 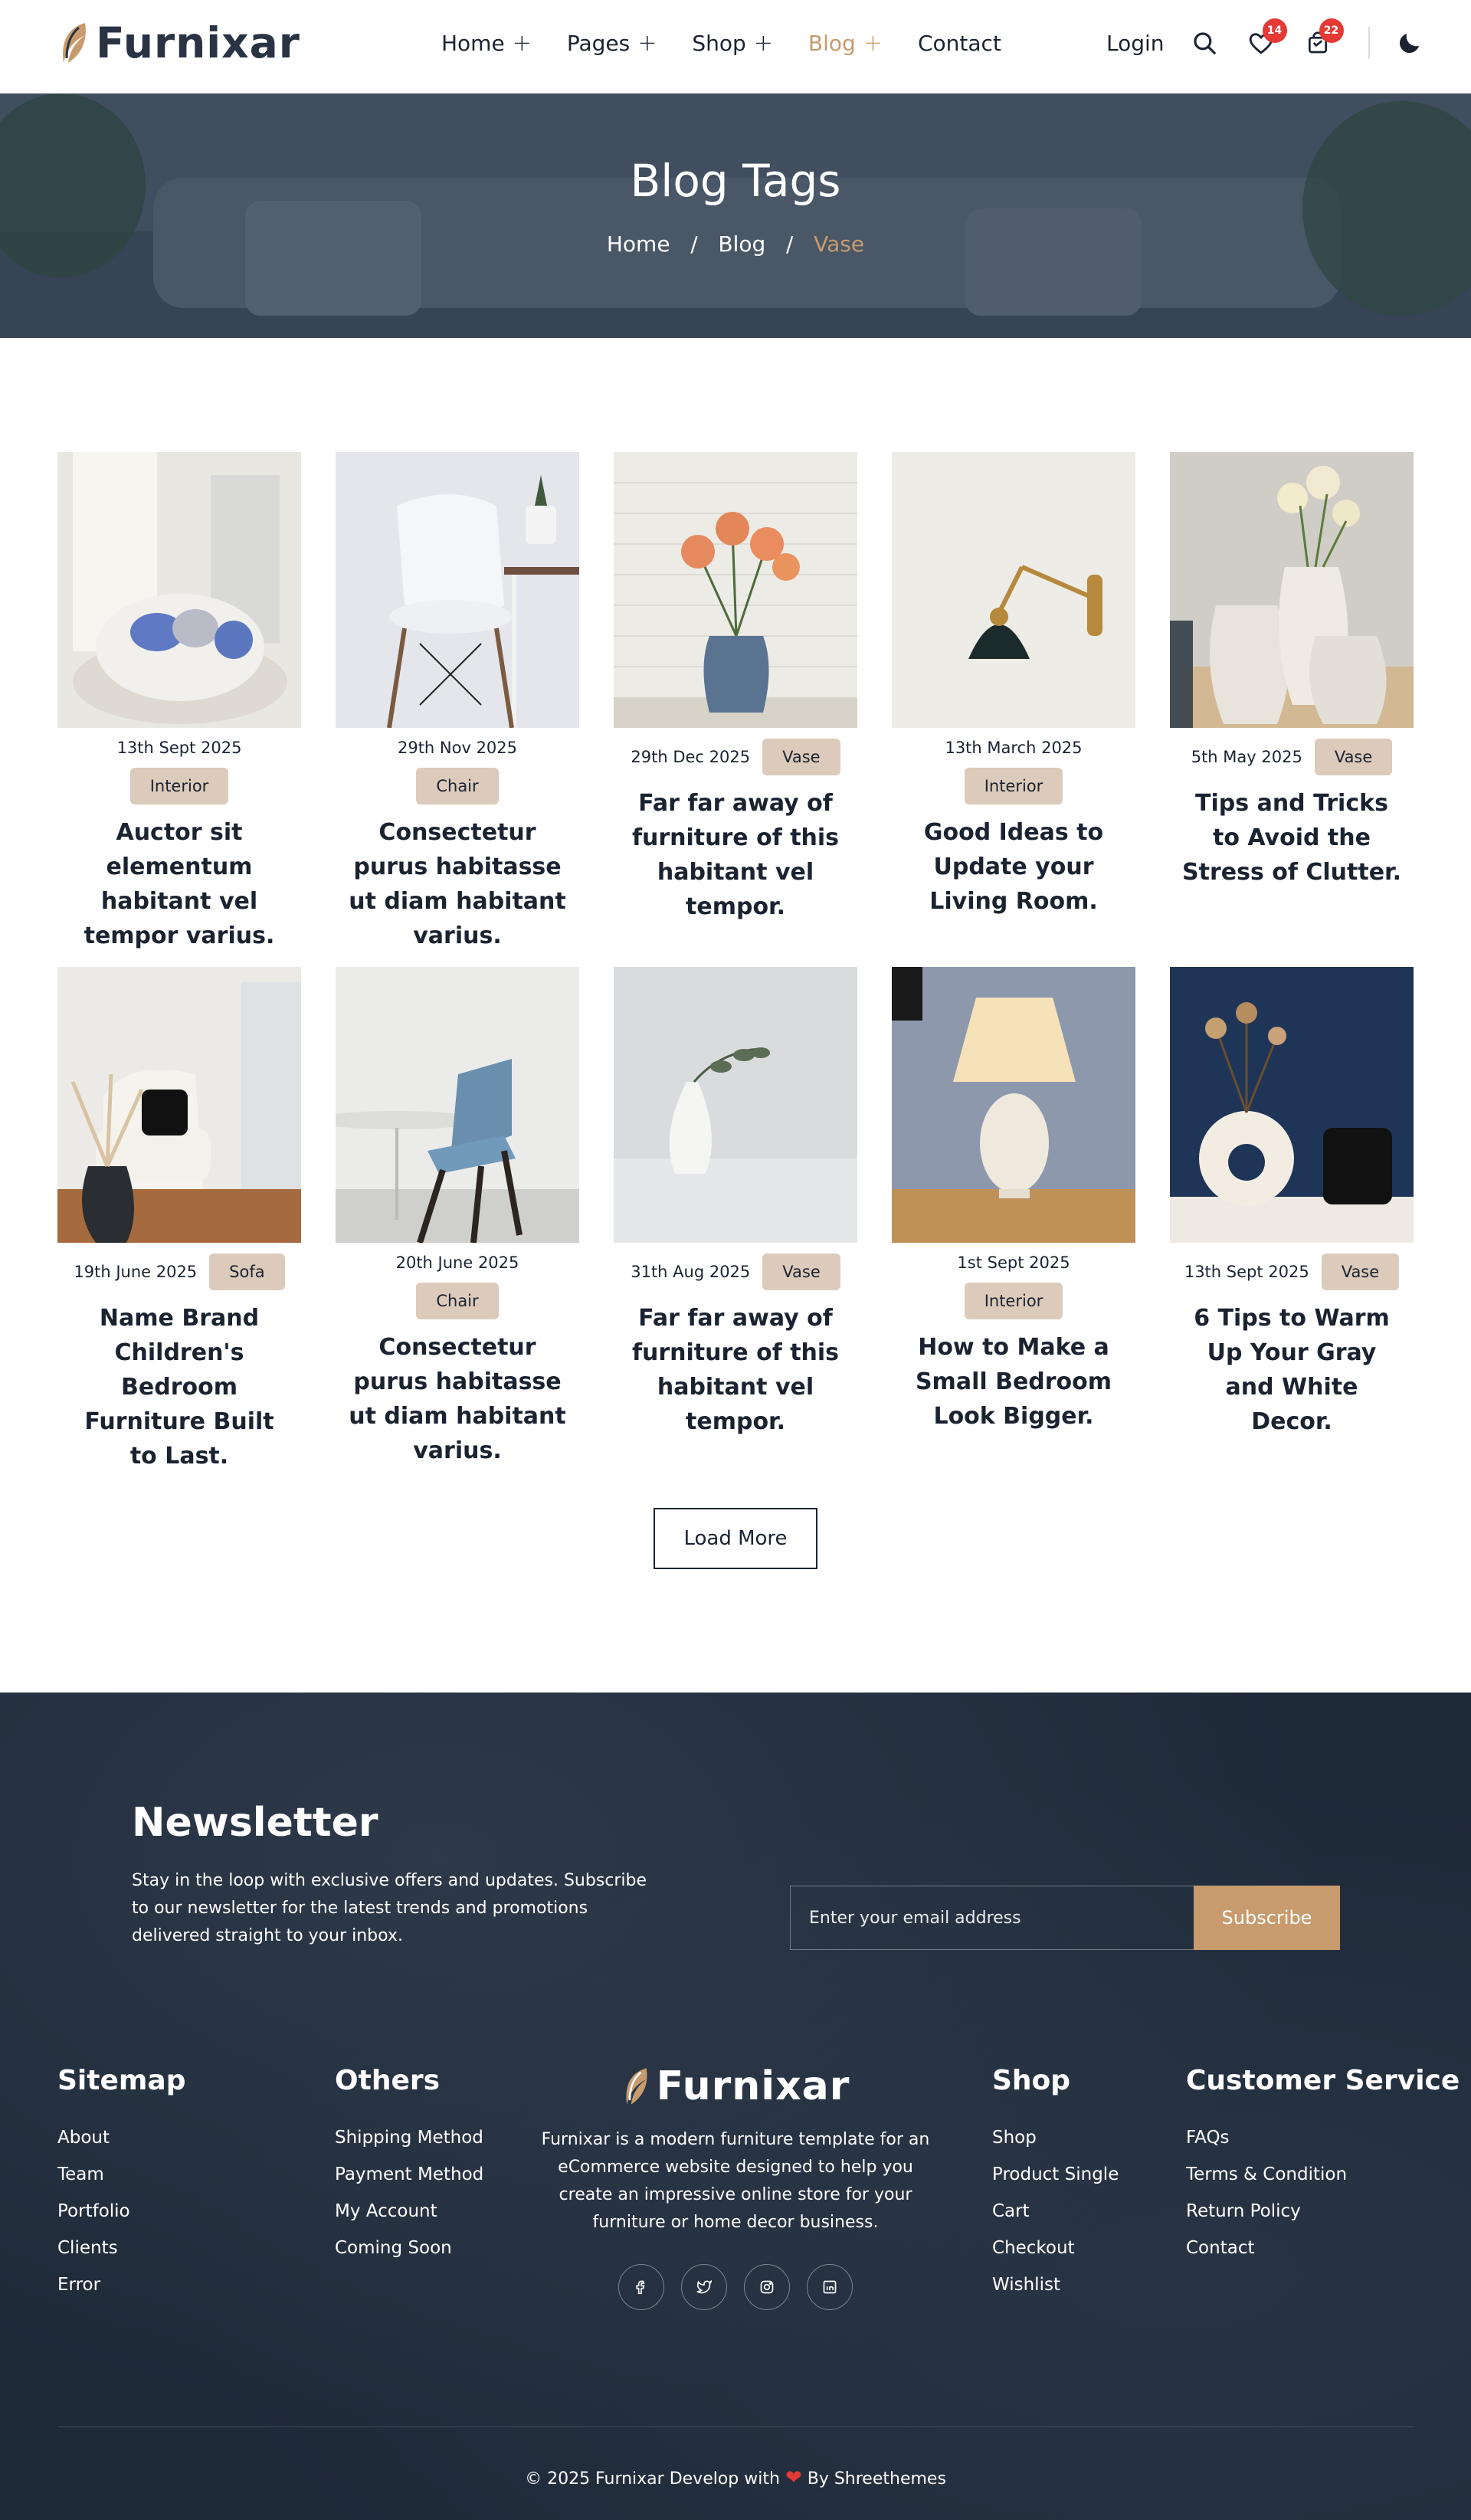 What do you see at coordinates (121, 2248) in the screenshot?
I see `footer-link: Clients` at bounding box center [121, 2248].